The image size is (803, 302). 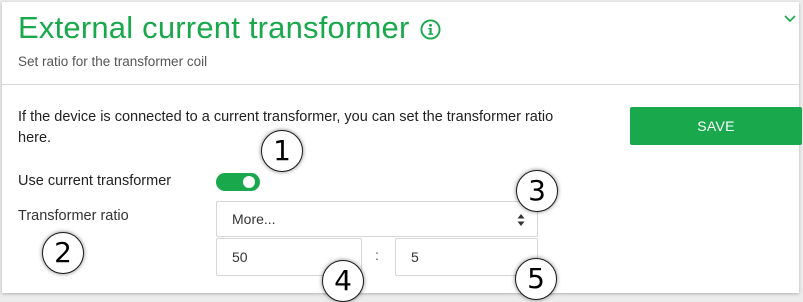 I want to click on sort-arrows-icon, so click(x=521, y=220).